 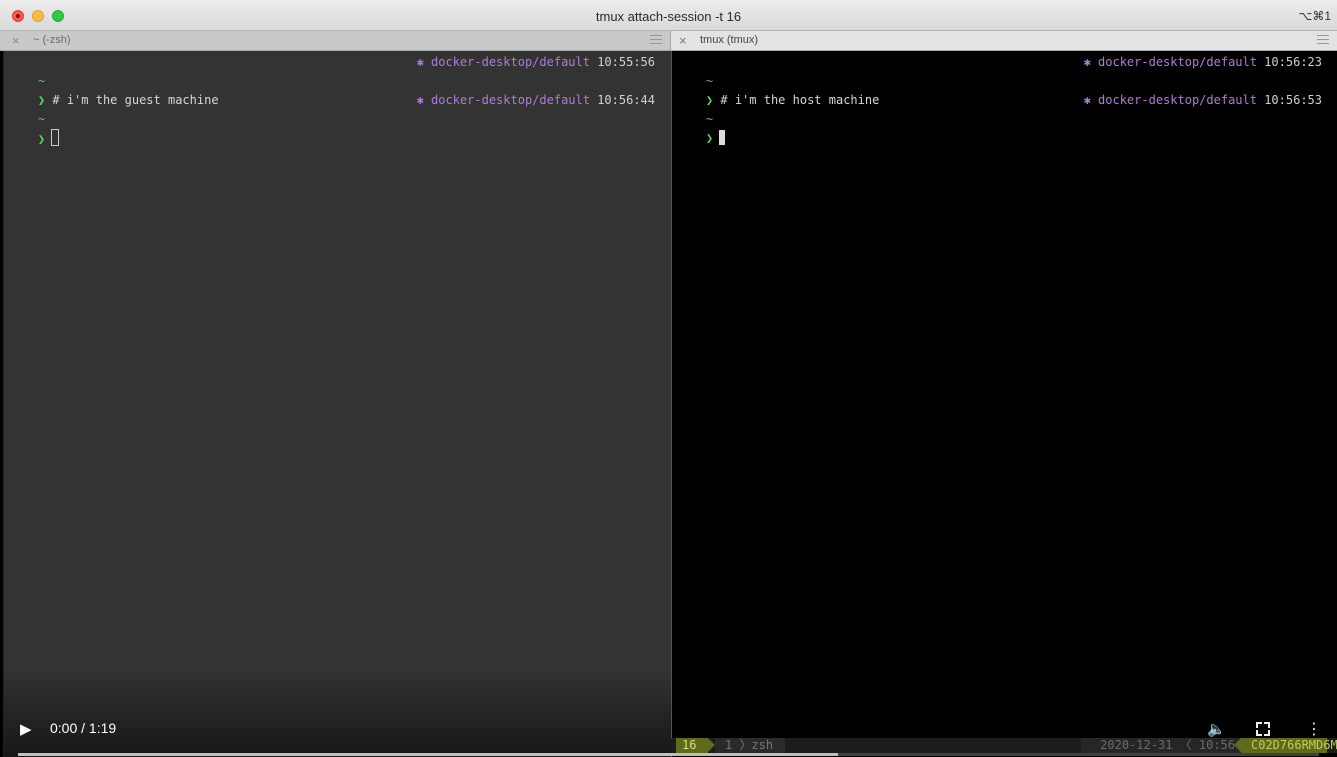 What do you see at coordinates (1285, 745) in the screenshot?
I see `tmux-hostname: C02D766RMD6M` at bounding box center [1285, 745].